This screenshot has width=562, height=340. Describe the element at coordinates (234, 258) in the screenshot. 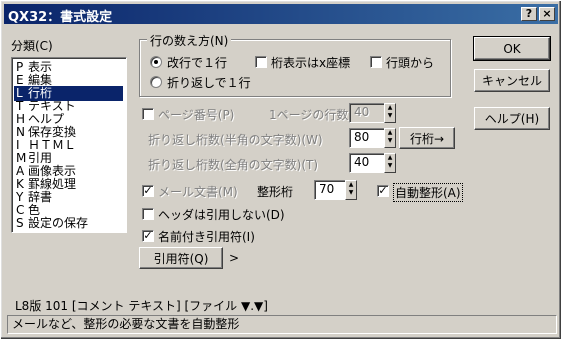

I see `quote-char-preview: >` at that location.